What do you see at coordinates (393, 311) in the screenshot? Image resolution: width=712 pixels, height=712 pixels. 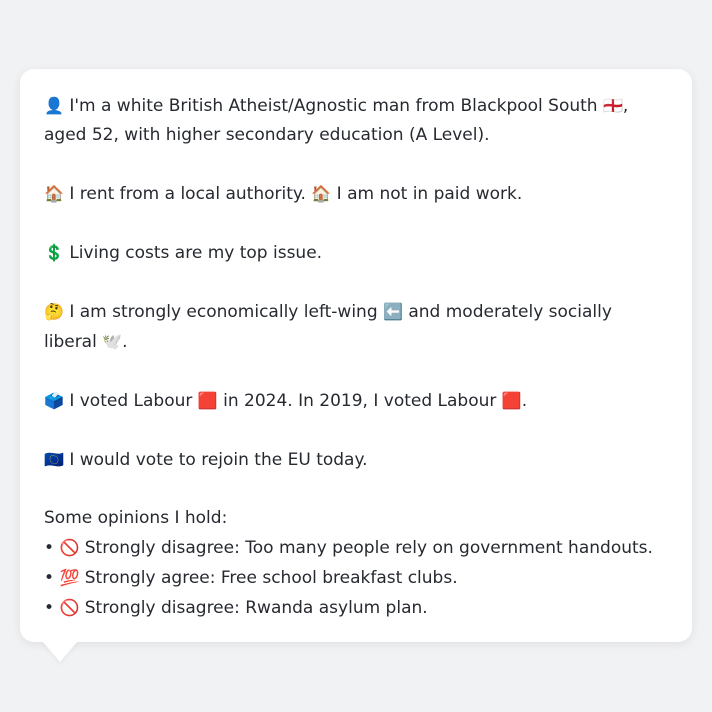 I see `left-arrow-icon: ⬅️` at bounding box center [393, 311].